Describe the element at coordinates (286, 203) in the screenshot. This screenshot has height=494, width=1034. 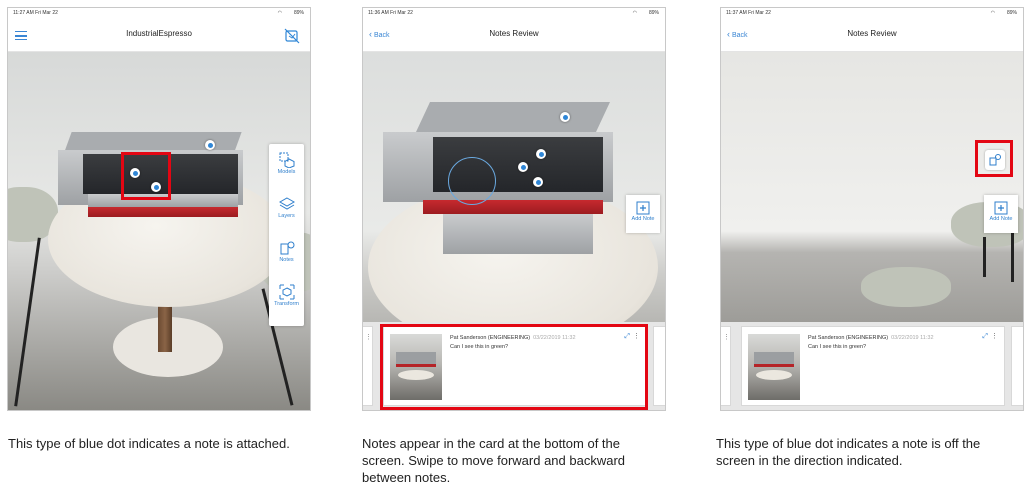
I see `layers-icon` at that location.